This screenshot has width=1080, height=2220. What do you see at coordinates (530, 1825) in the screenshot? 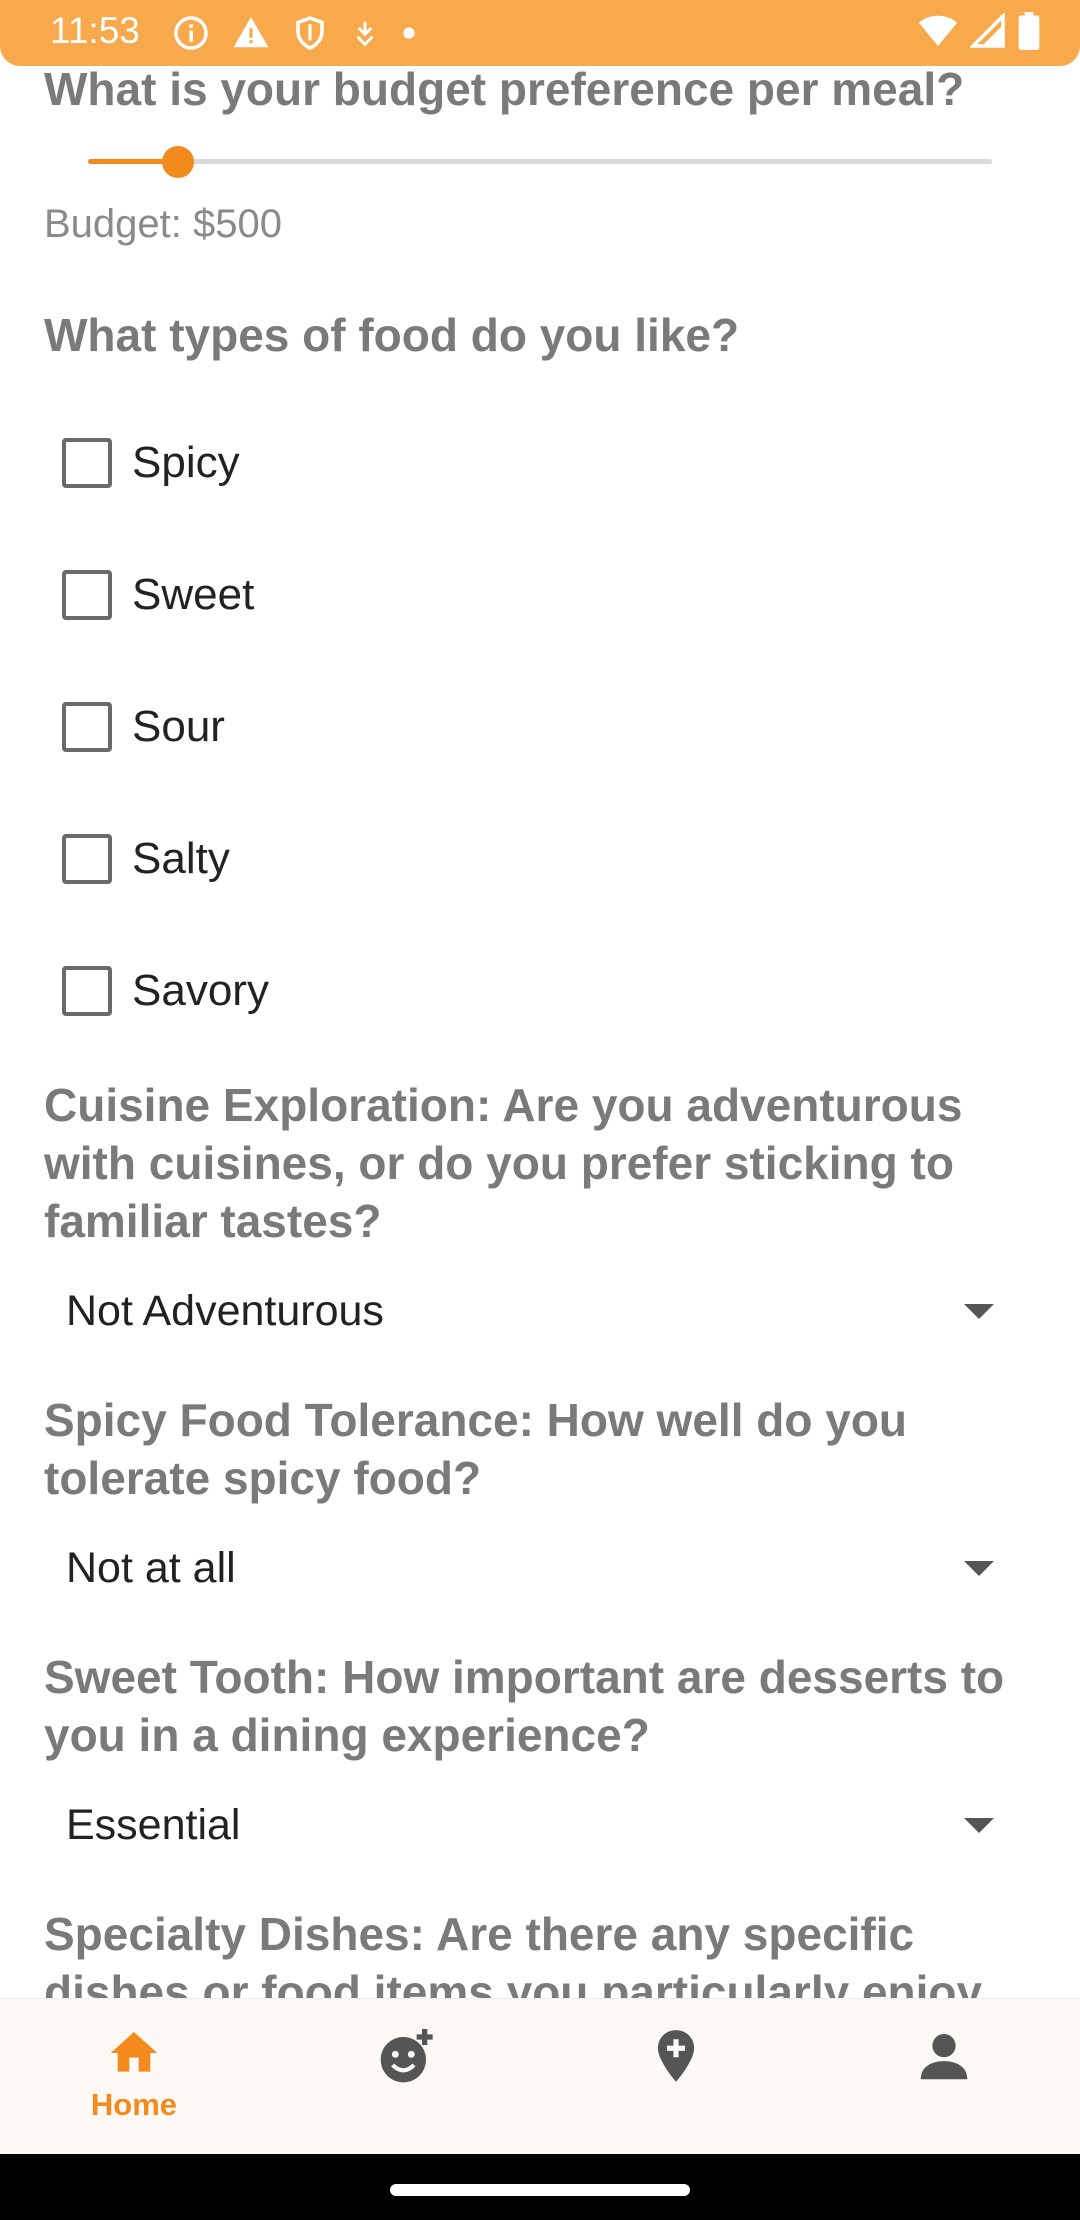
I see `sweet-tooth-dropdown: Essential` at bounding box center [530, 1825].